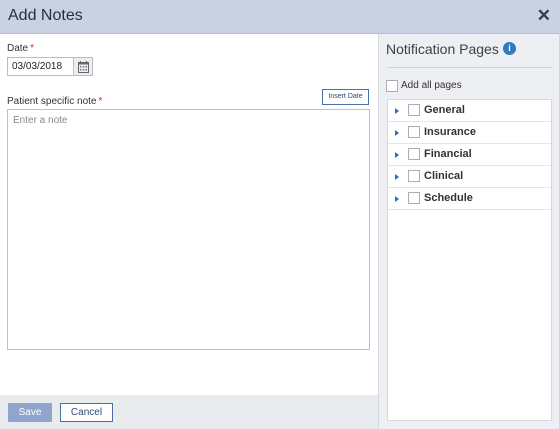  What do you see at coordinates (448, 154) in the screenshot?
I see `page-label: Financial` at bounding box center [448, 154].